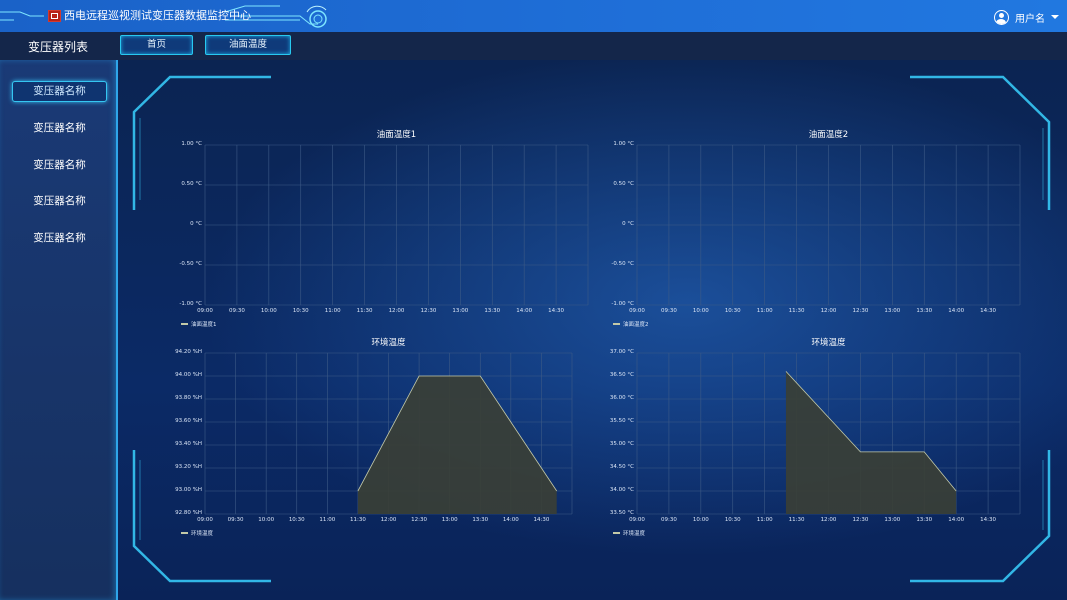 This screenshot has height=600, width=1067. What do you see at coordinates (59, 165) in the screenshot?
I see `sidebar-item-transformer-3: 变压器名称` at bounding box center [59, 165].